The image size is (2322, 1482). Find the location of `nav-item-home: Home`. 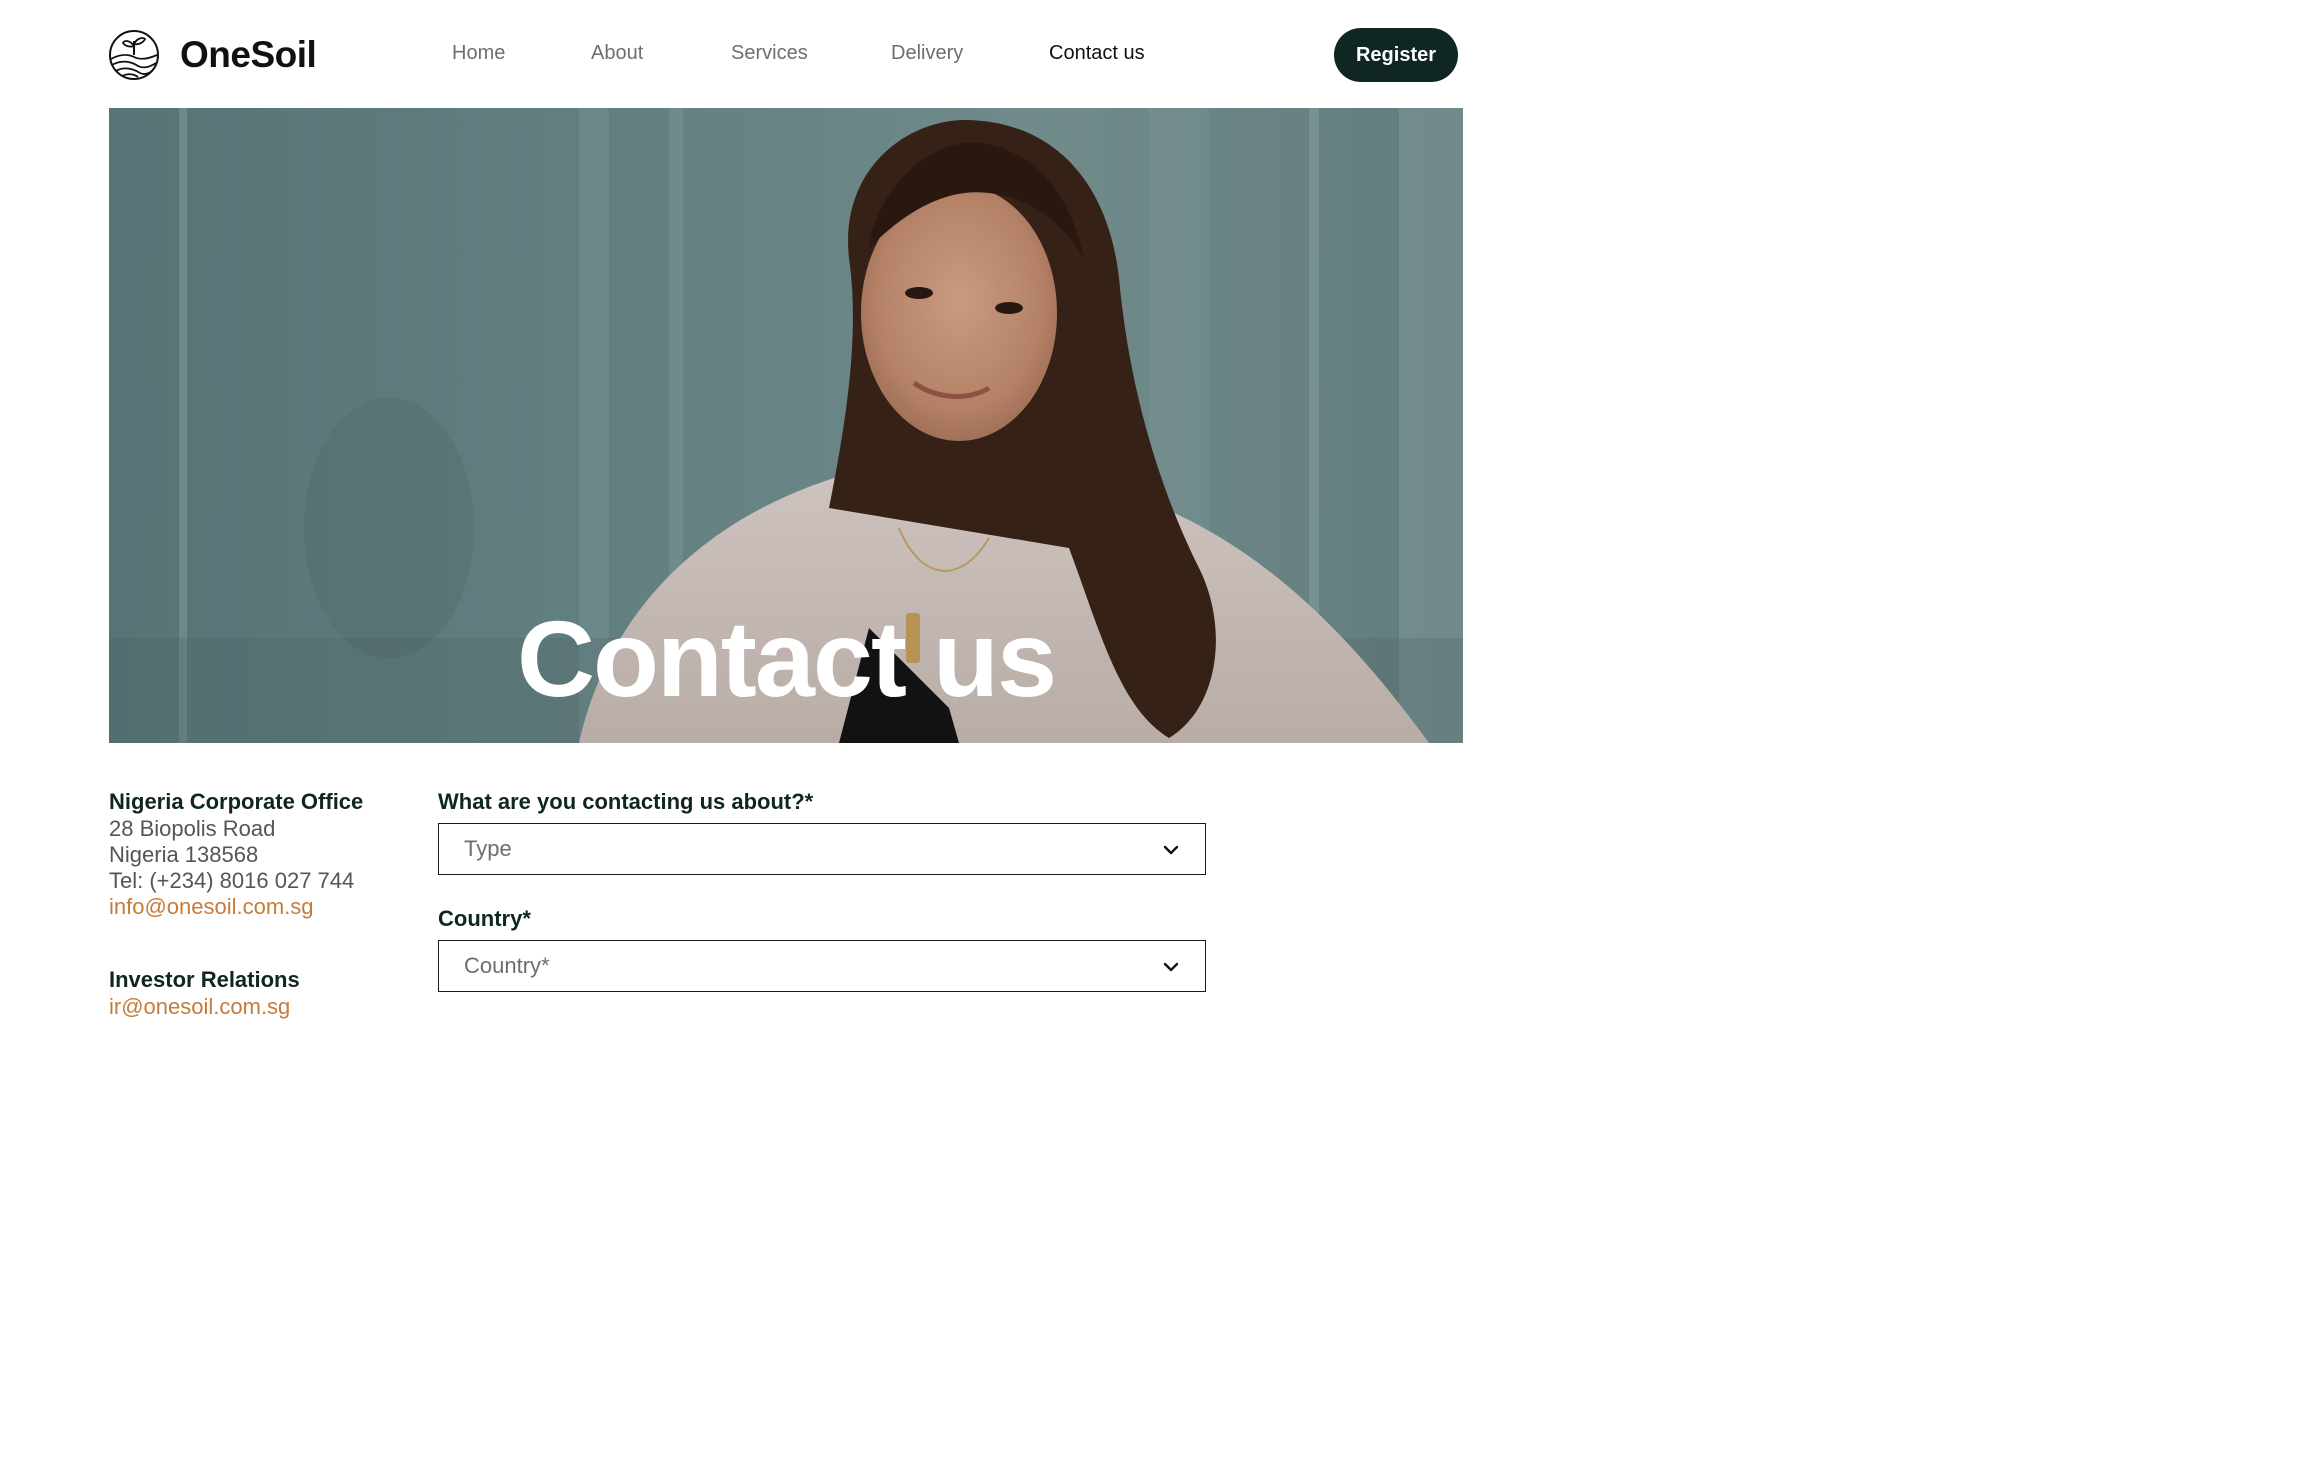

nav-item-home: Home is located at coordinates (478, 53).